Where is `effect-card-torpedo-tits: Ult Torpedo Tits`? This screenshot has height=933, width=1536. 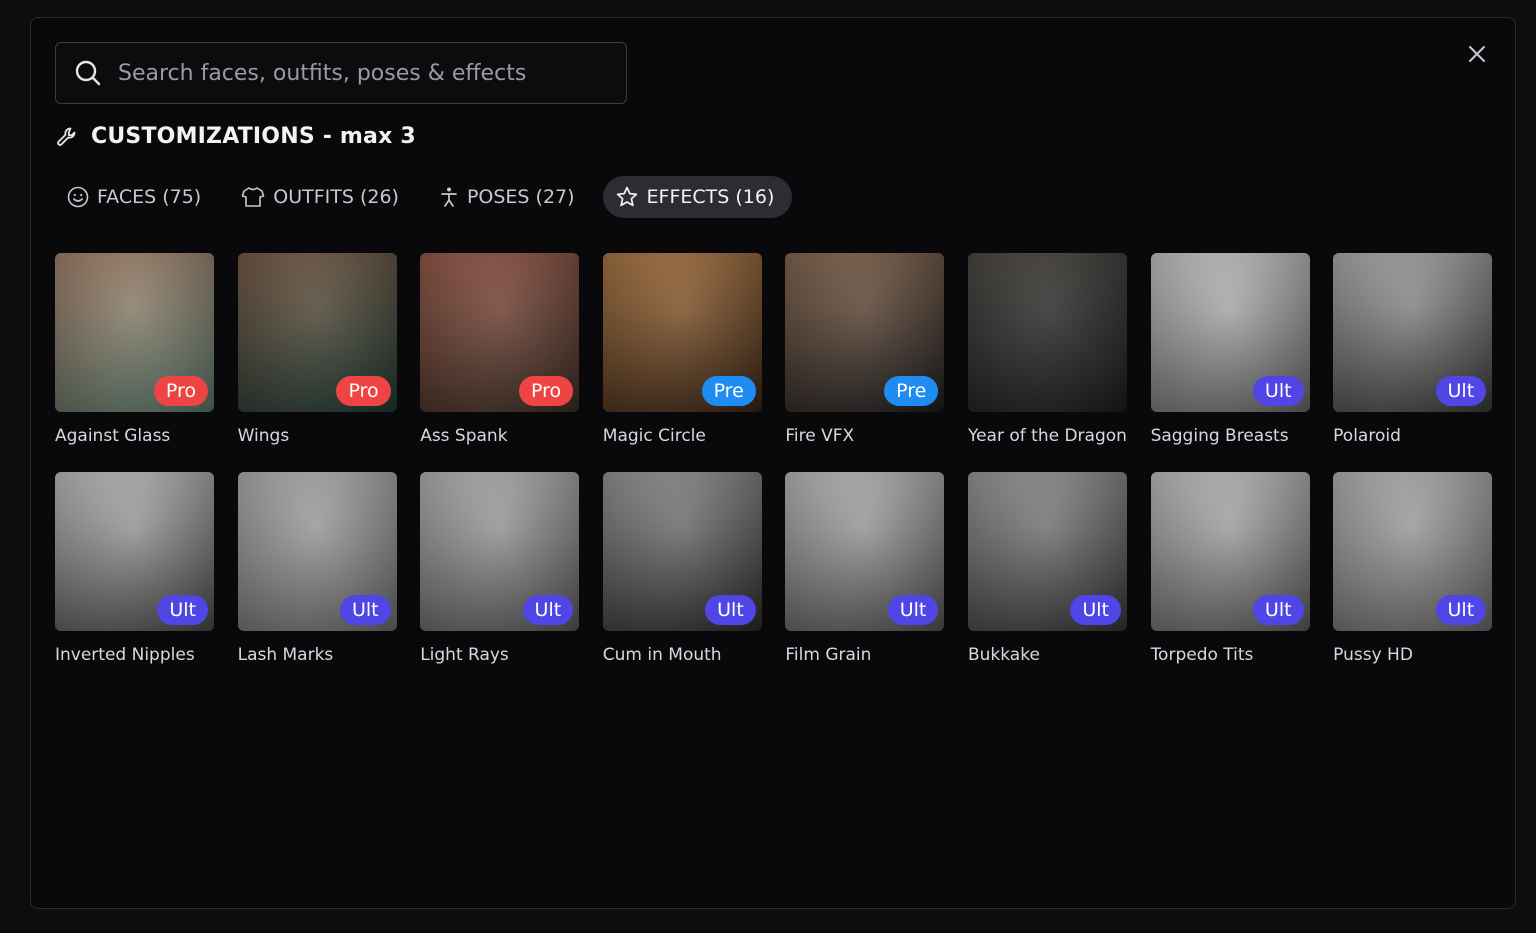
effect-card-torpedo-tits: Ult Torpedo Tits is located at coordinates (1230, 568).